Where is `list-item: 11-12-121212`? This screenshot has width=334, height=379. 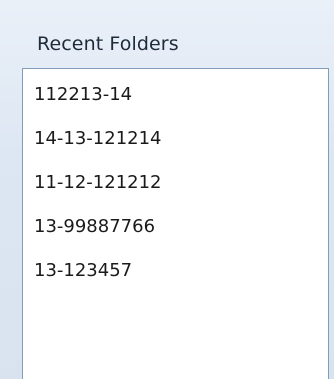 list-item: 11-12-121212 is located at coordinates (175, 183).